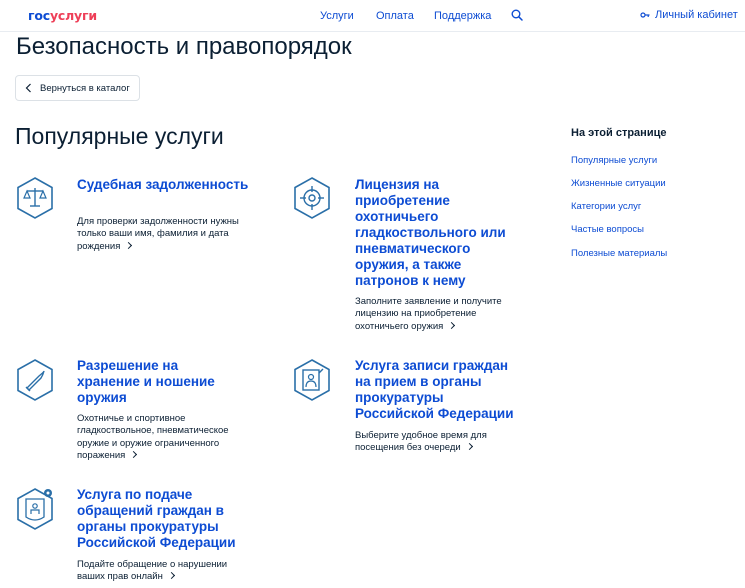  Describe the element at coordinates (28, 88) in the screenshot. I see `chevron-left-icon` at that location.